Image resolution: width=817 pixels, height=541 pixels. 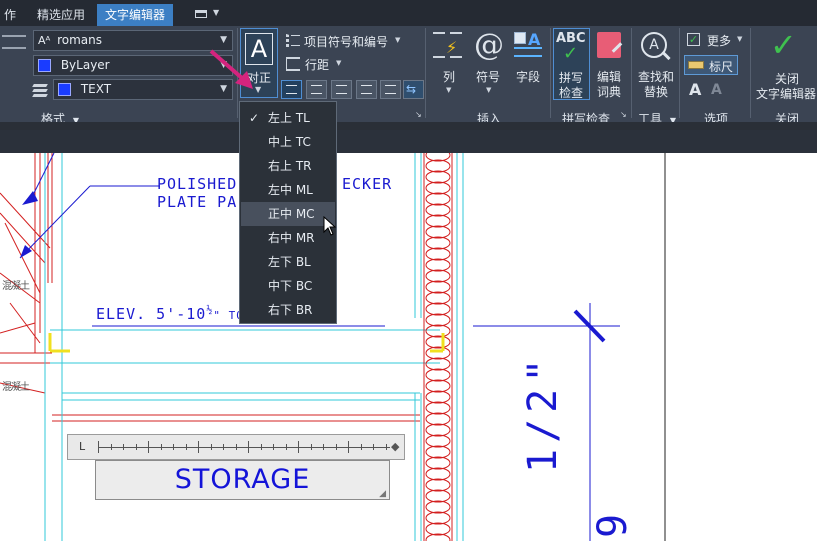 I want to click on menu-item-bc: 中下 BC, so click(x=288, y=286).